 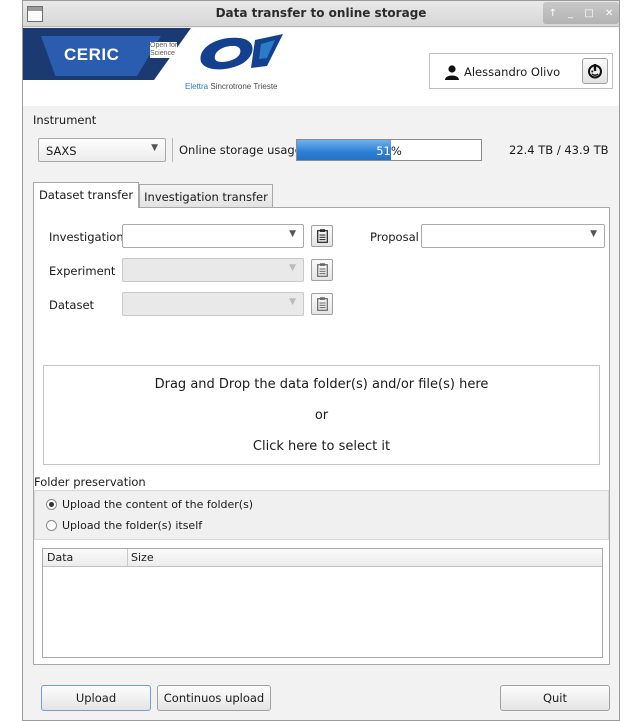 I want to click on drop-zone-select-link: Click here to select it, so click(x=321, y=446).